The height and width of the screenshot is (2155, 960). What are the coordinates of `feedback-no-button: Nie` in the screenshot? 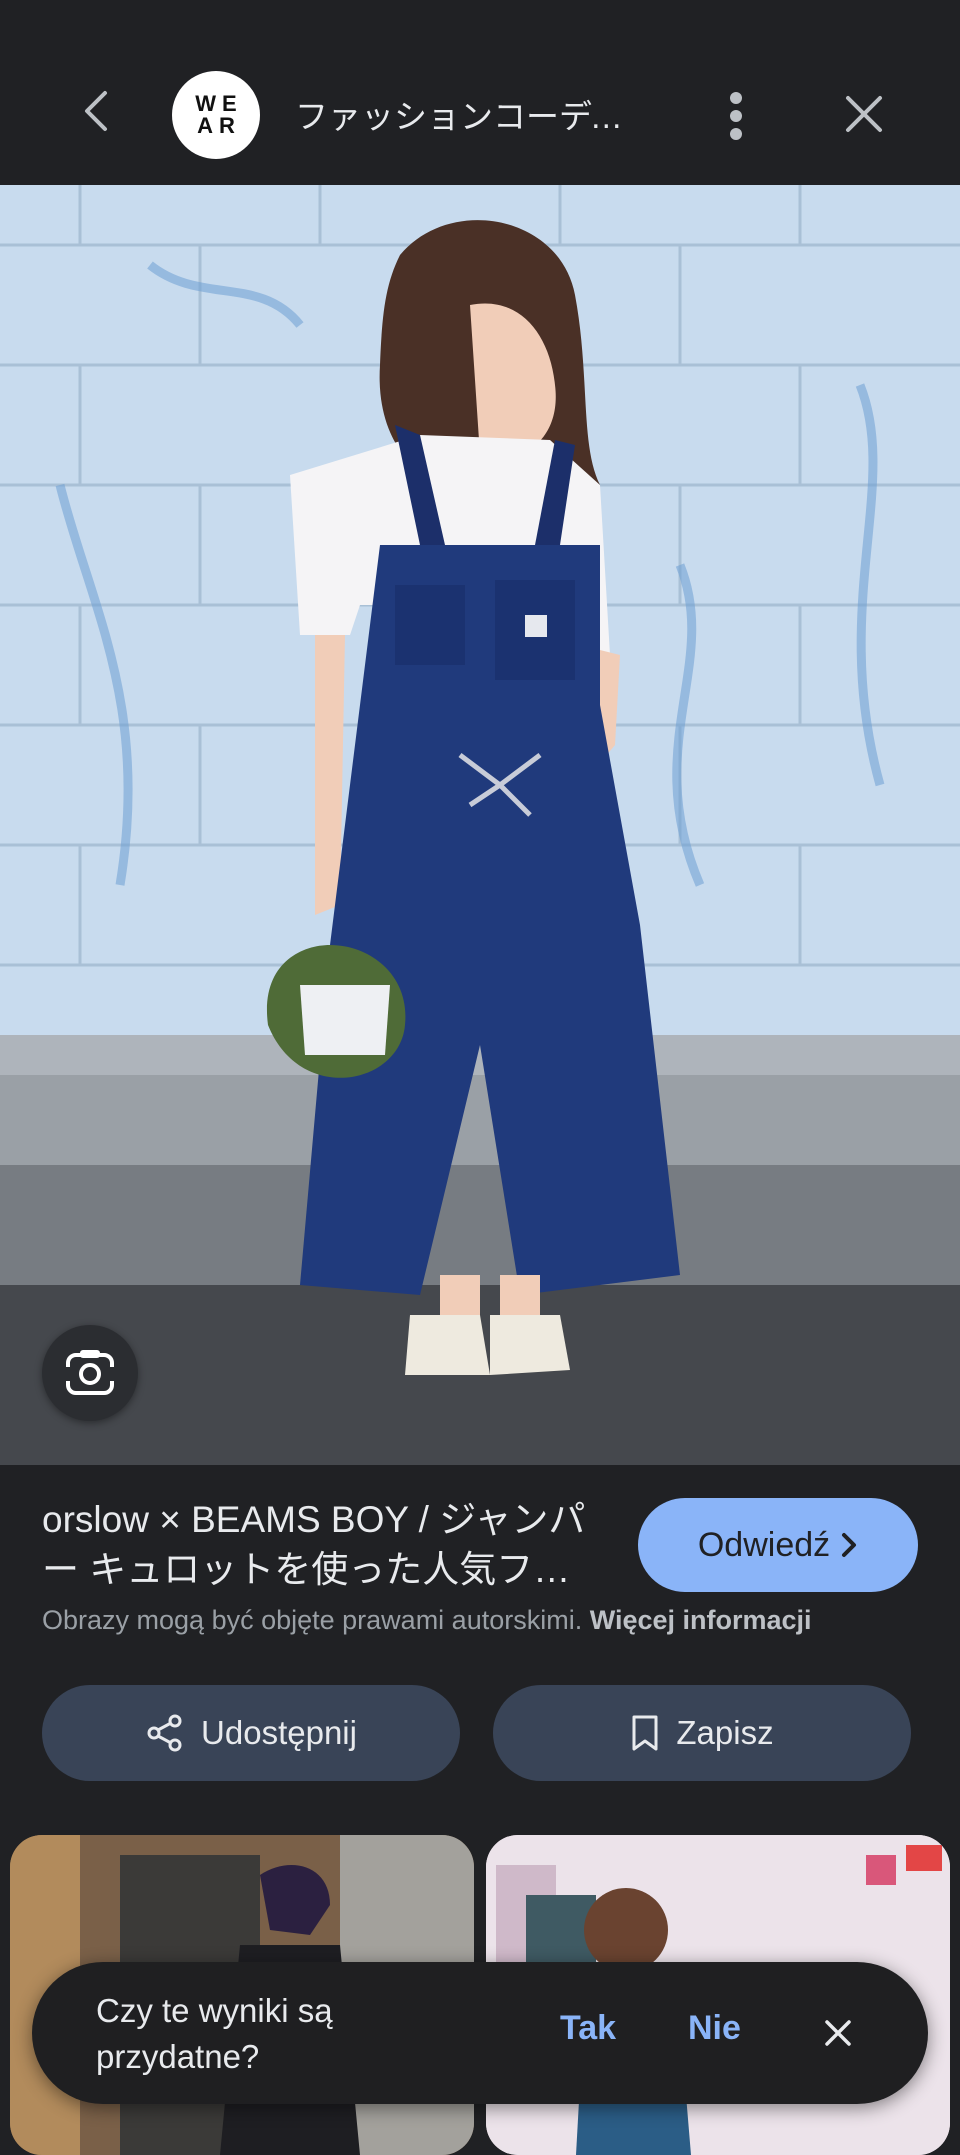 It's located at (714, 2028).